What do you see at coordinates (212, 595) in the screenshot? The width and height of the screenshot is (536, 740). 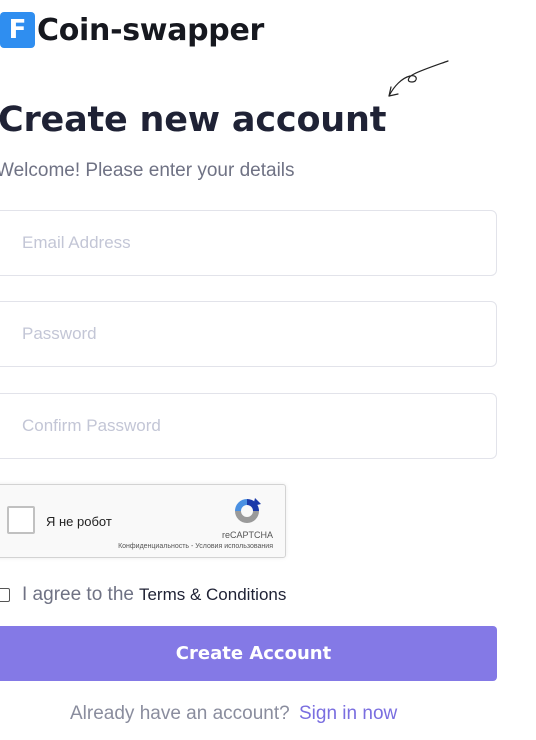 I see `terms-link: Terms & Conditions` at bounding box center [212, 595].